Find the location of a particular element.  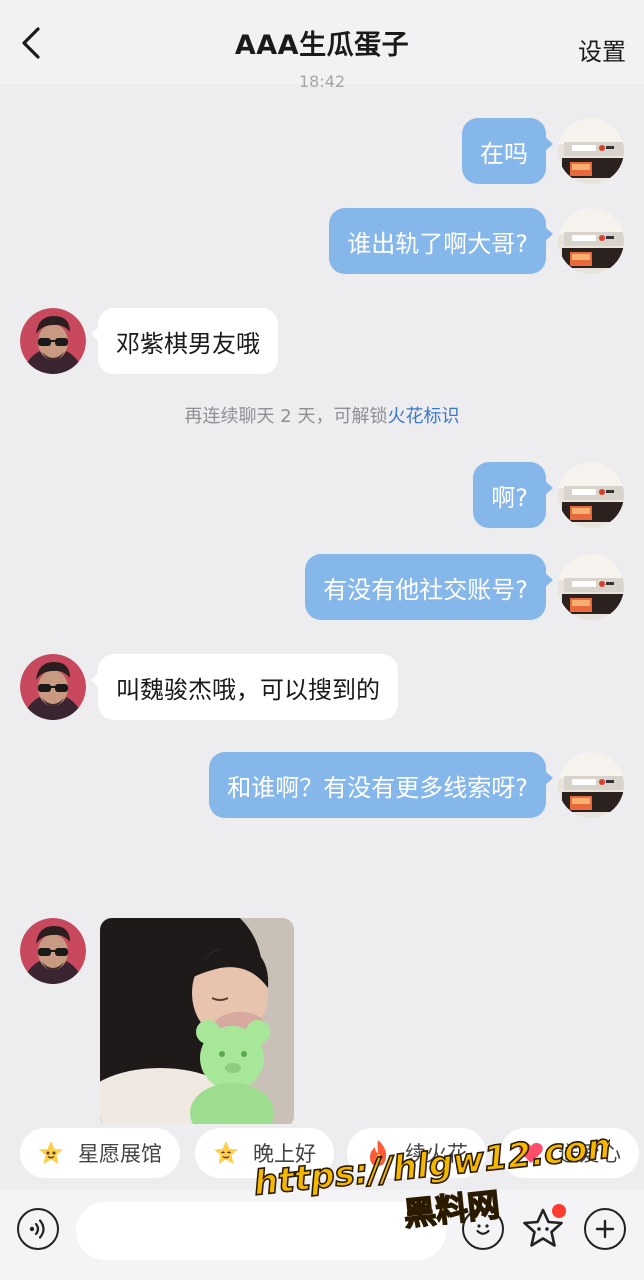

quick-reply-chip: 送爱心 is located at coordinates (569, 1153).